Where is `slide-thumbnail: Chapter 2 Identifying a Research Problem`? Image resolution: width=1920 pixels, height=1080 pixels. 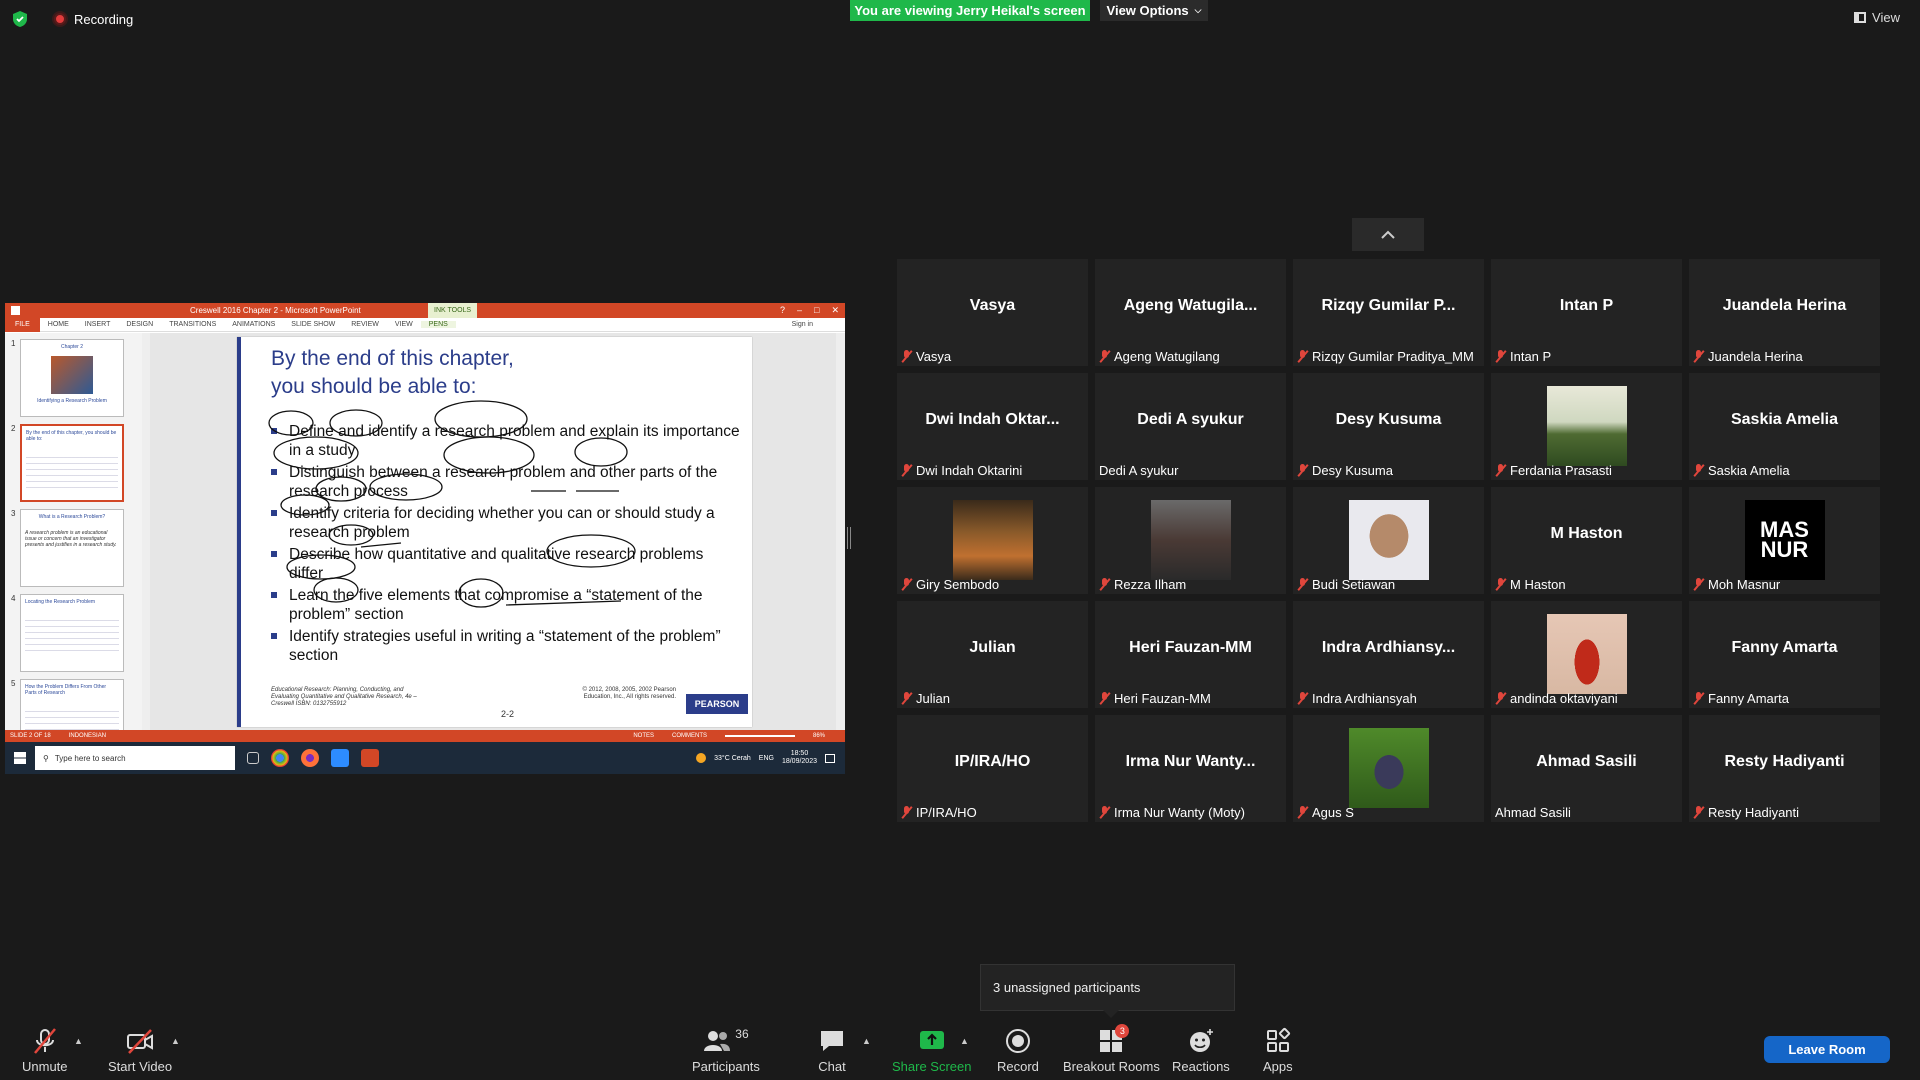
slide-thumbnail: Chapter 2 Identifying a Research Problem is located at coordinates (72, 378).